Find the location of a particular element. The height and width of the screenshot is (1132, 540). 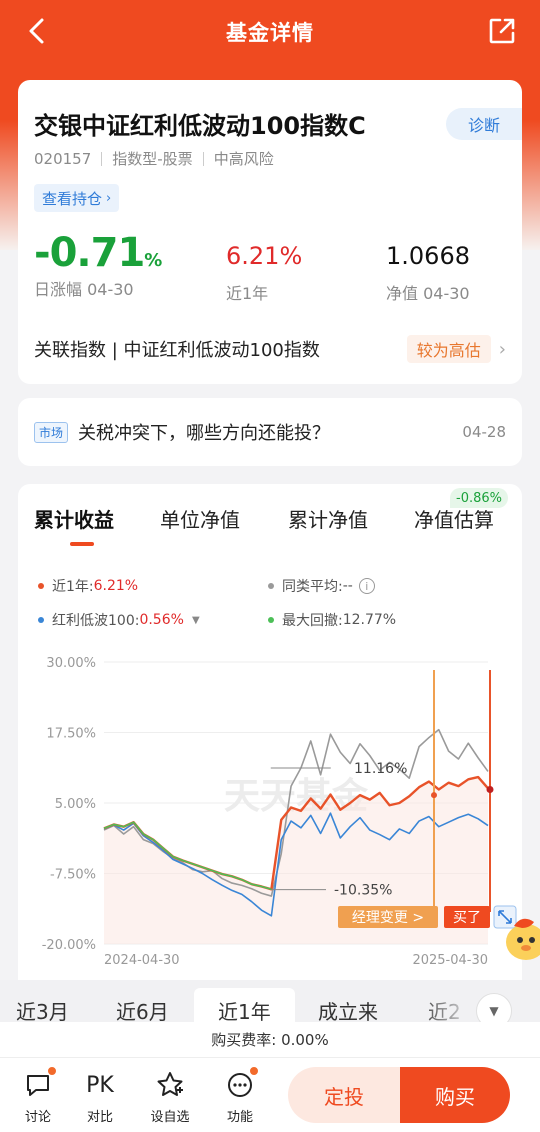

legend-drawdown-label: 最大回撤: is located at coordinates (312, 621).